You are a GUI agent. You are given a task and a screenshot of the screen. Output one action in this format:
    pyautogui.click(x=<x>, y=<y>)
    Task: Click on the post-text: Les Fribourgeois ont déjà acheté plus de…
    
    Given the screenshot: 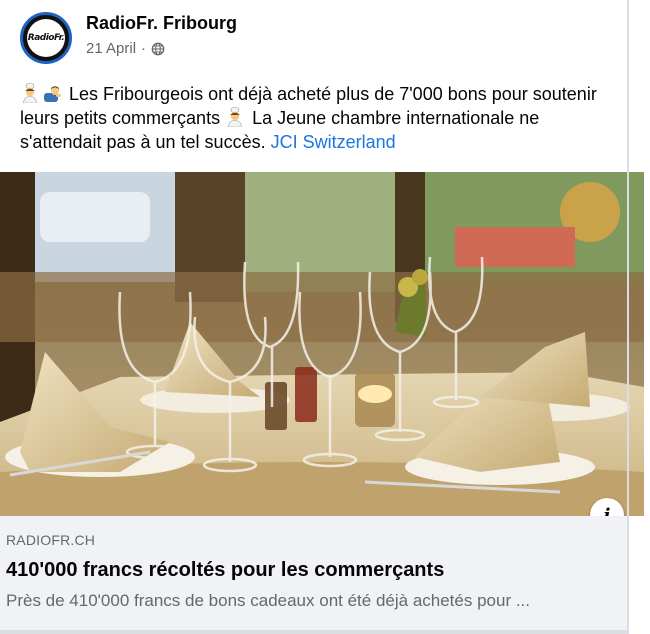 What is the action you would take?
    pyautogui.click(x=320, y=118)
    